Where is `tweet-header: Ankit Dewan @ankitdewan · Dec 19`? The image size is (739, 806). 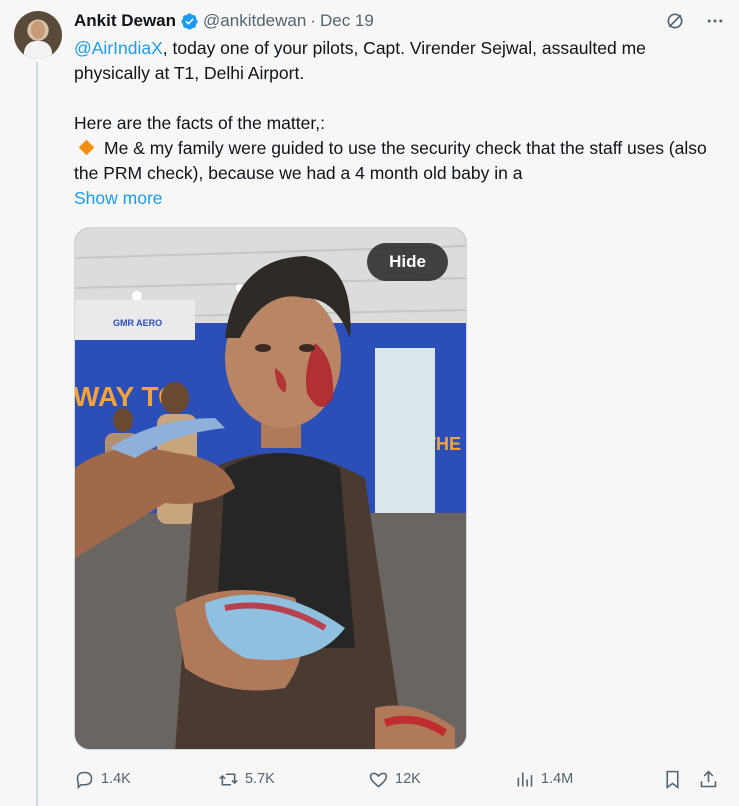
tweet-header: Ankit Dewan @ankitdewan · Dec 19 is located at coordinates (400, 21).